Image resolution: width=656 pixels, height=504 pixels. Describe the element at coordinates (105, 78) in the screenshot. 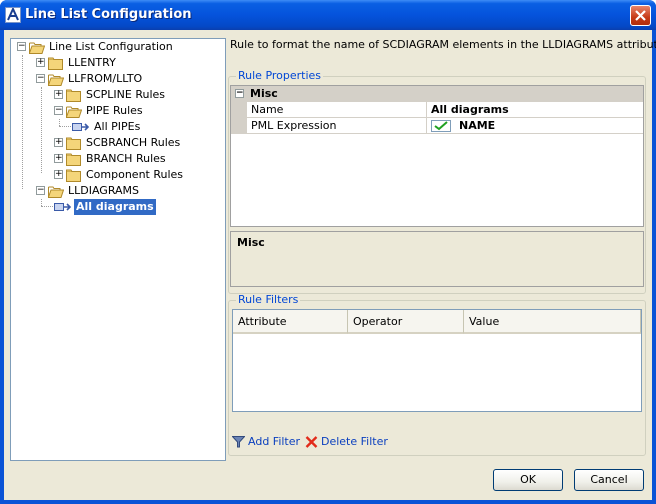

I see `tree-label-llfrom: LLFROM/LLTO` at that location.